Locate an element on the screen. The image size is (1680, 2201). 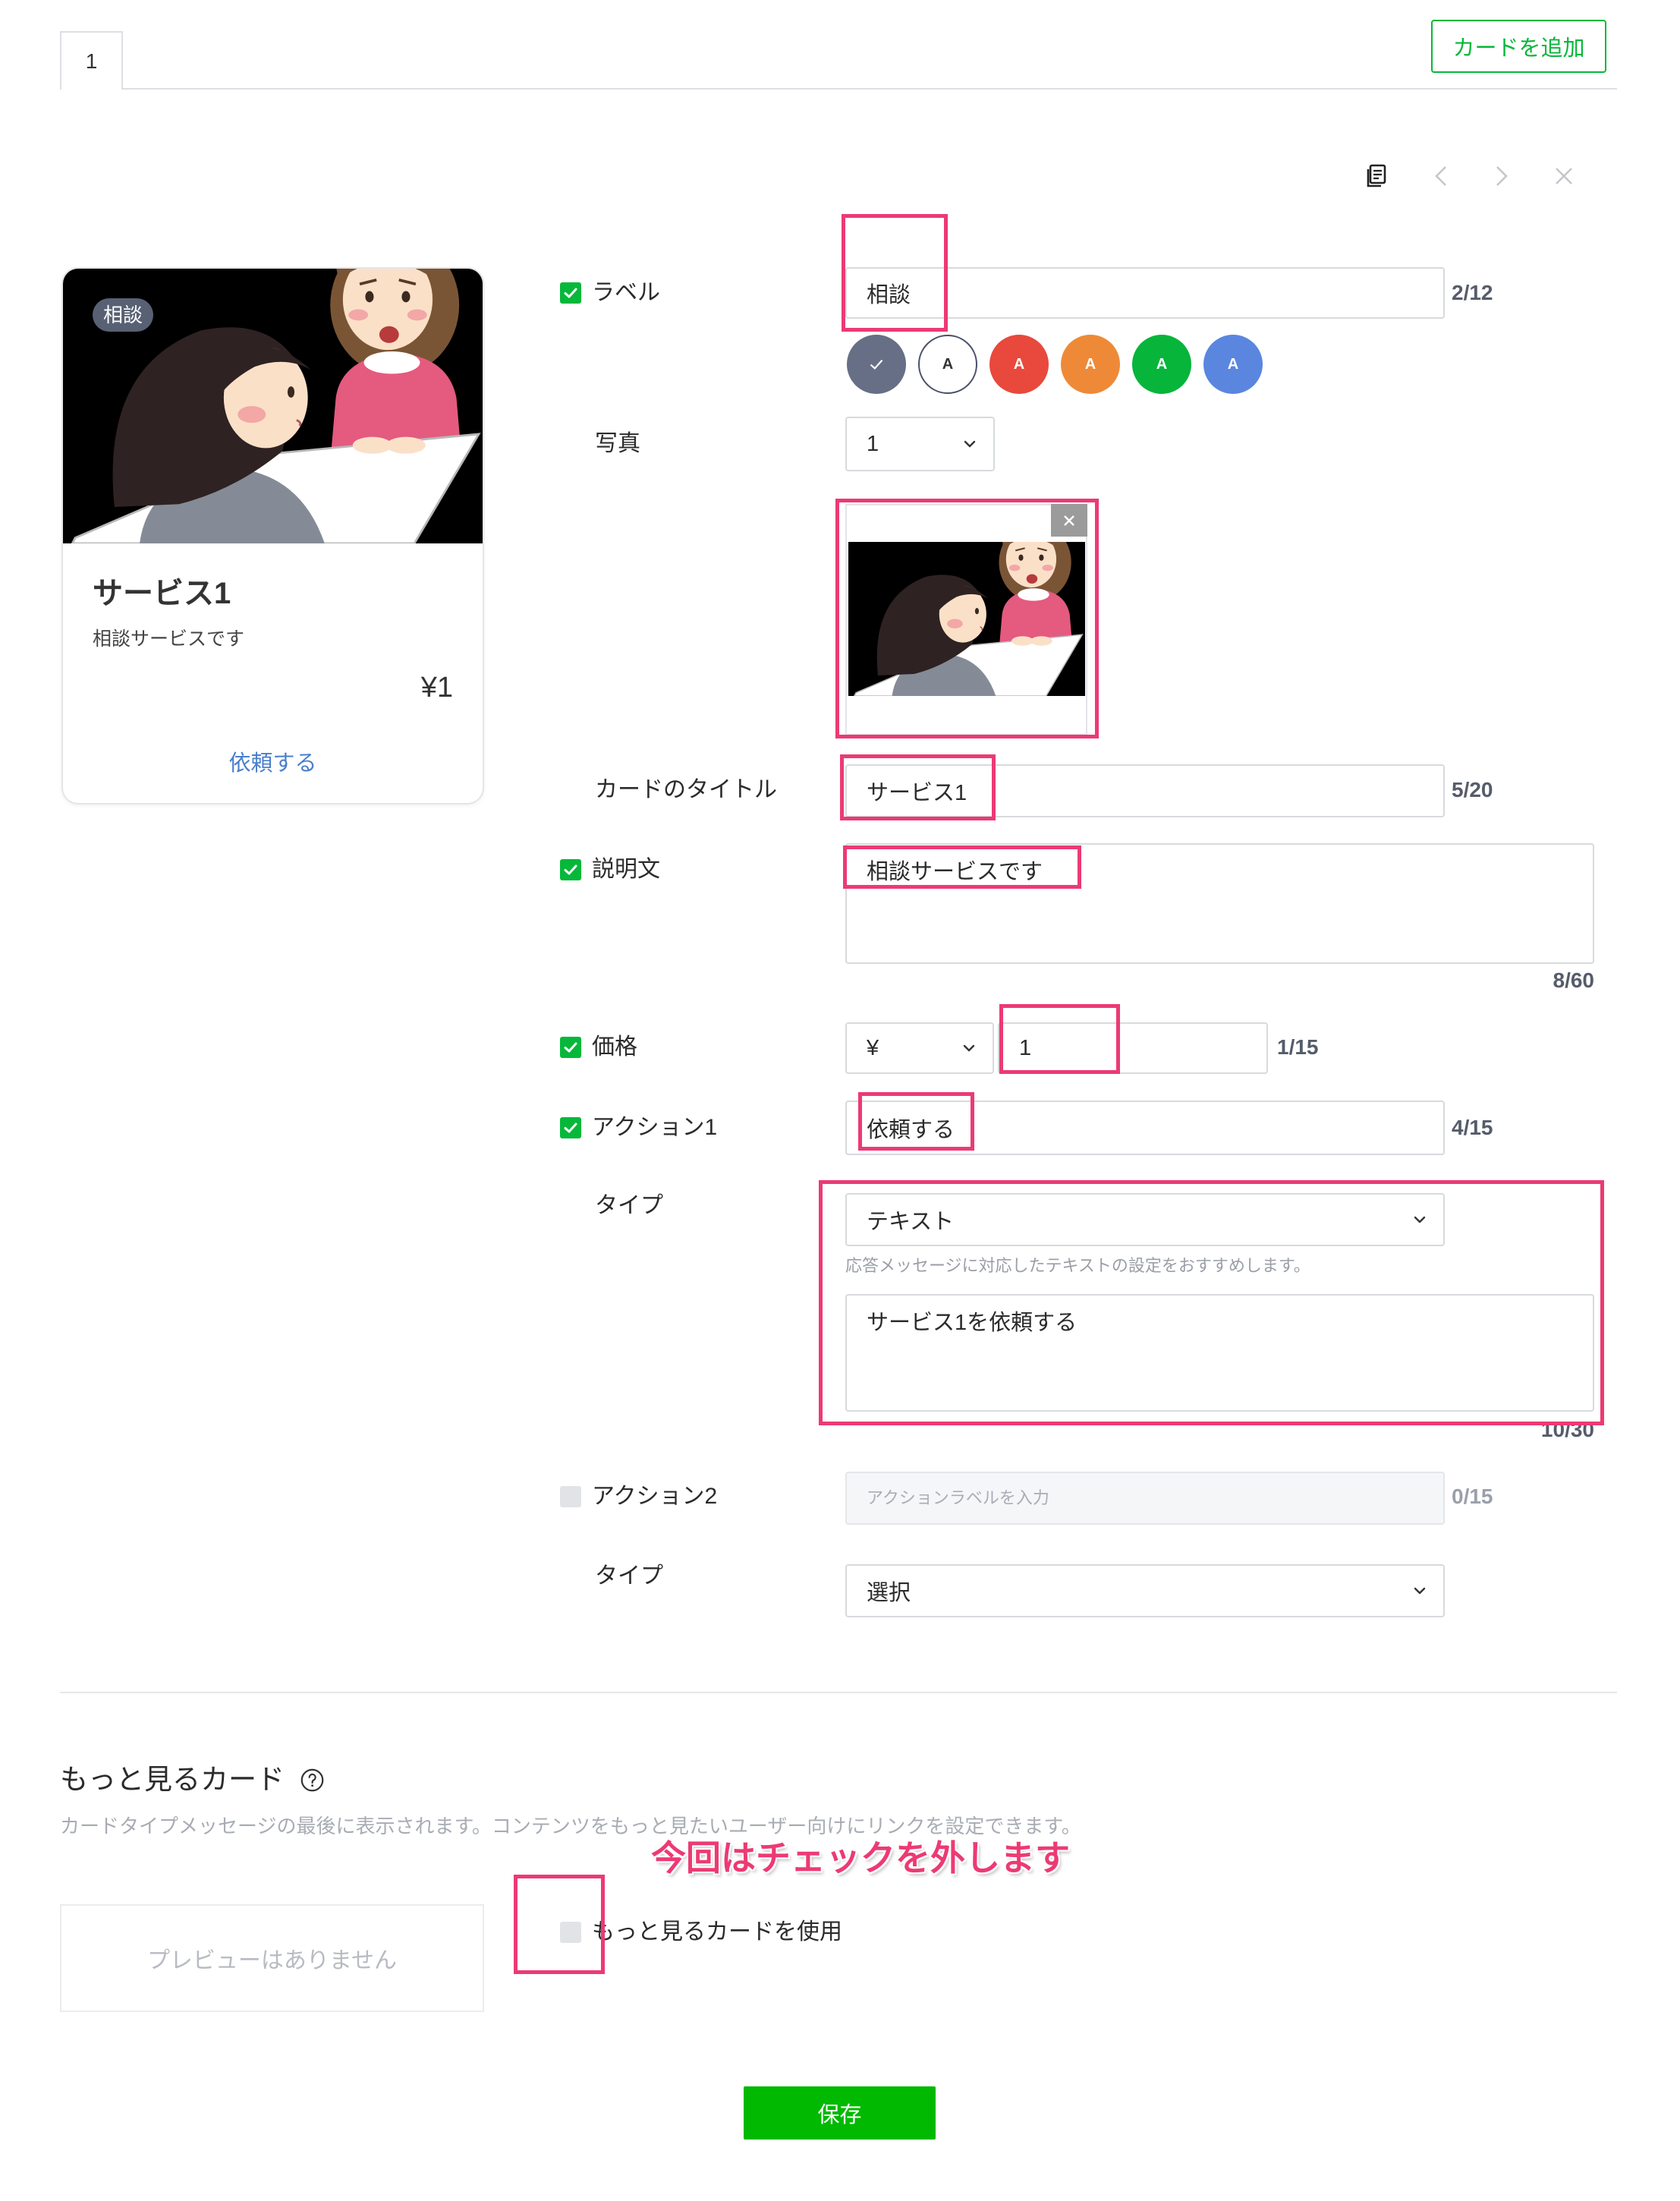
action1-field-label: アクション1 is located at coordinates (655, 1127).